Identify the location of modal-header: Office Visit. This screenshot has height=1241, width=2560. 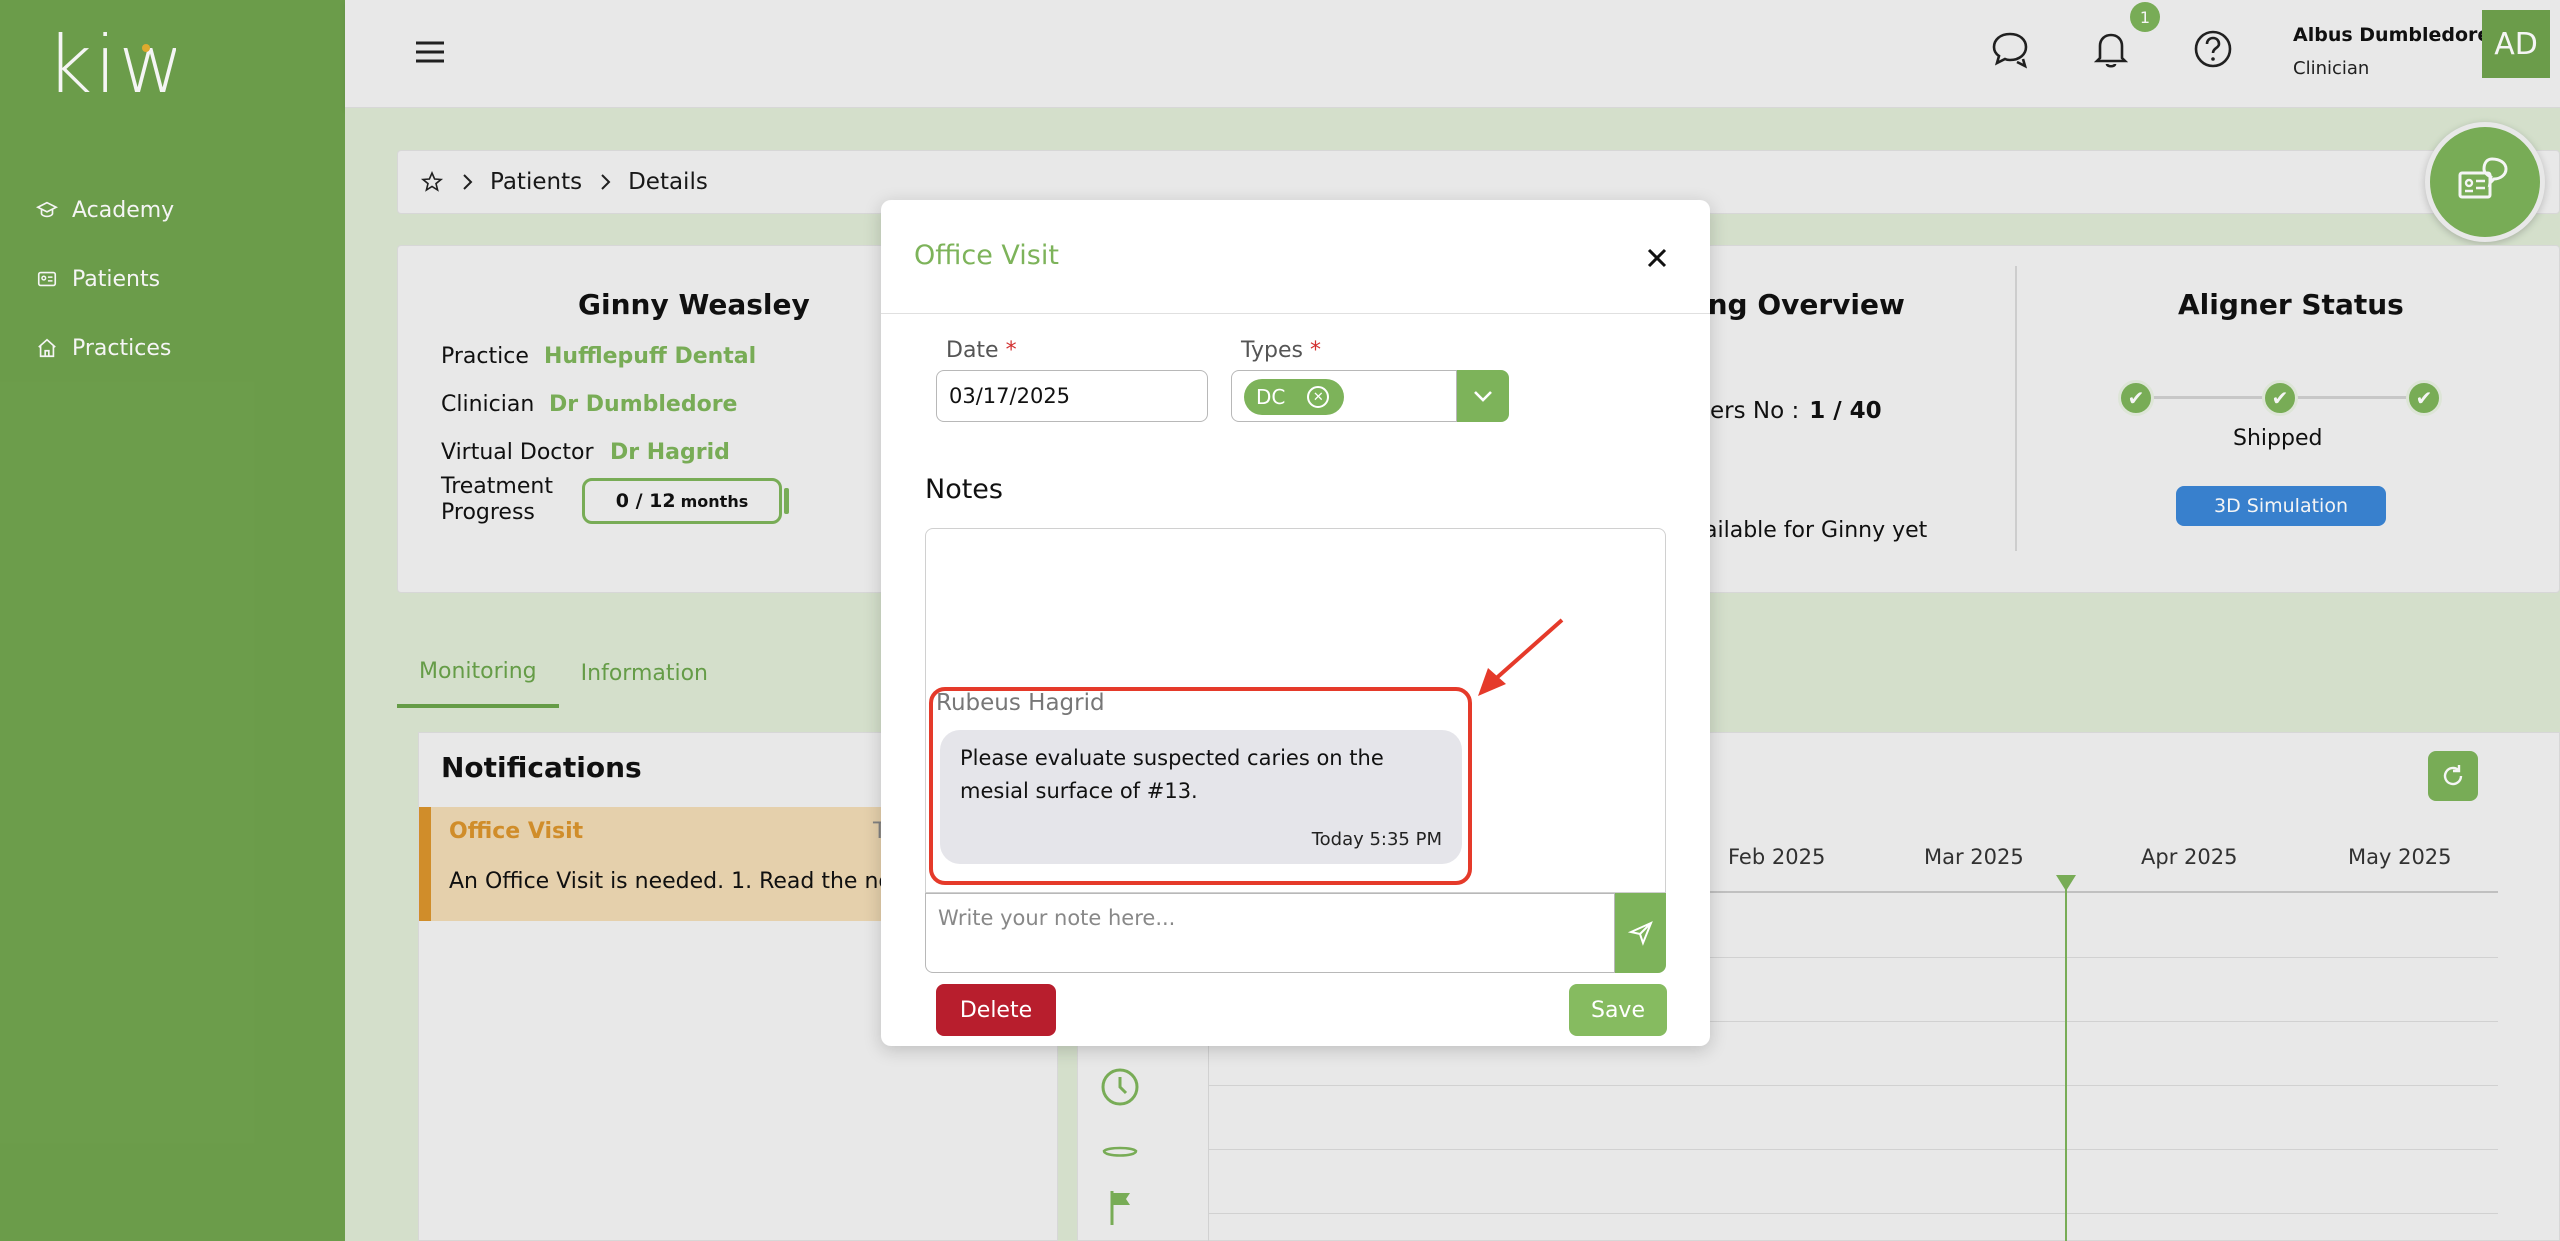
(1295, 257).